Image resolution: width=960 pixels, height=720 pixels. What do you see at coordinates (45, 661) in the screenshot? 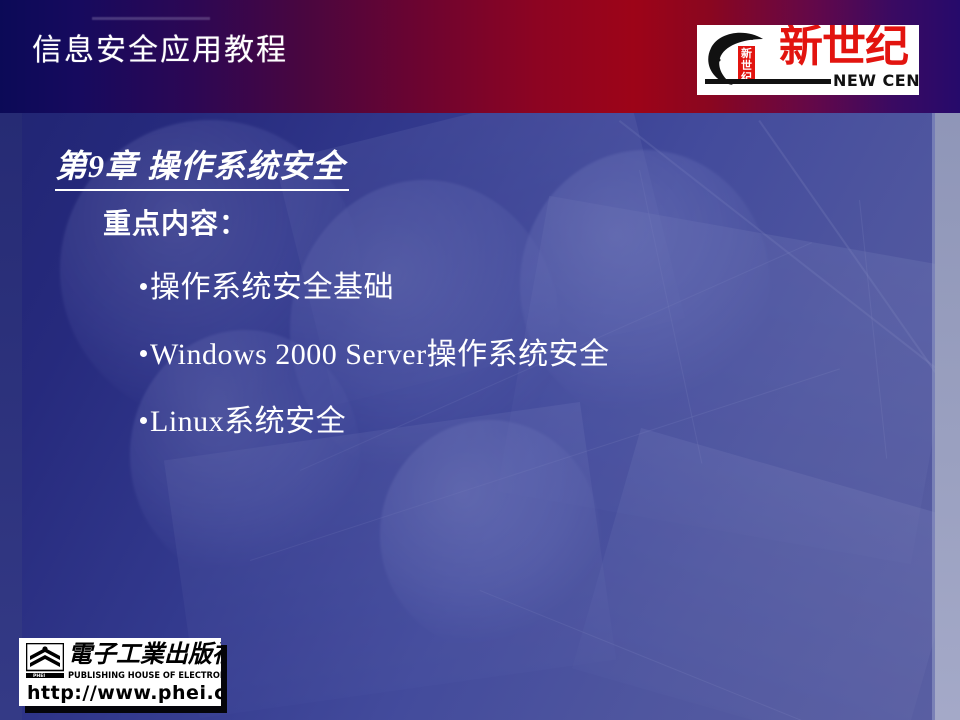
I see `phei-book-mark-icon: PHEI` at bounding box center [45, 661].